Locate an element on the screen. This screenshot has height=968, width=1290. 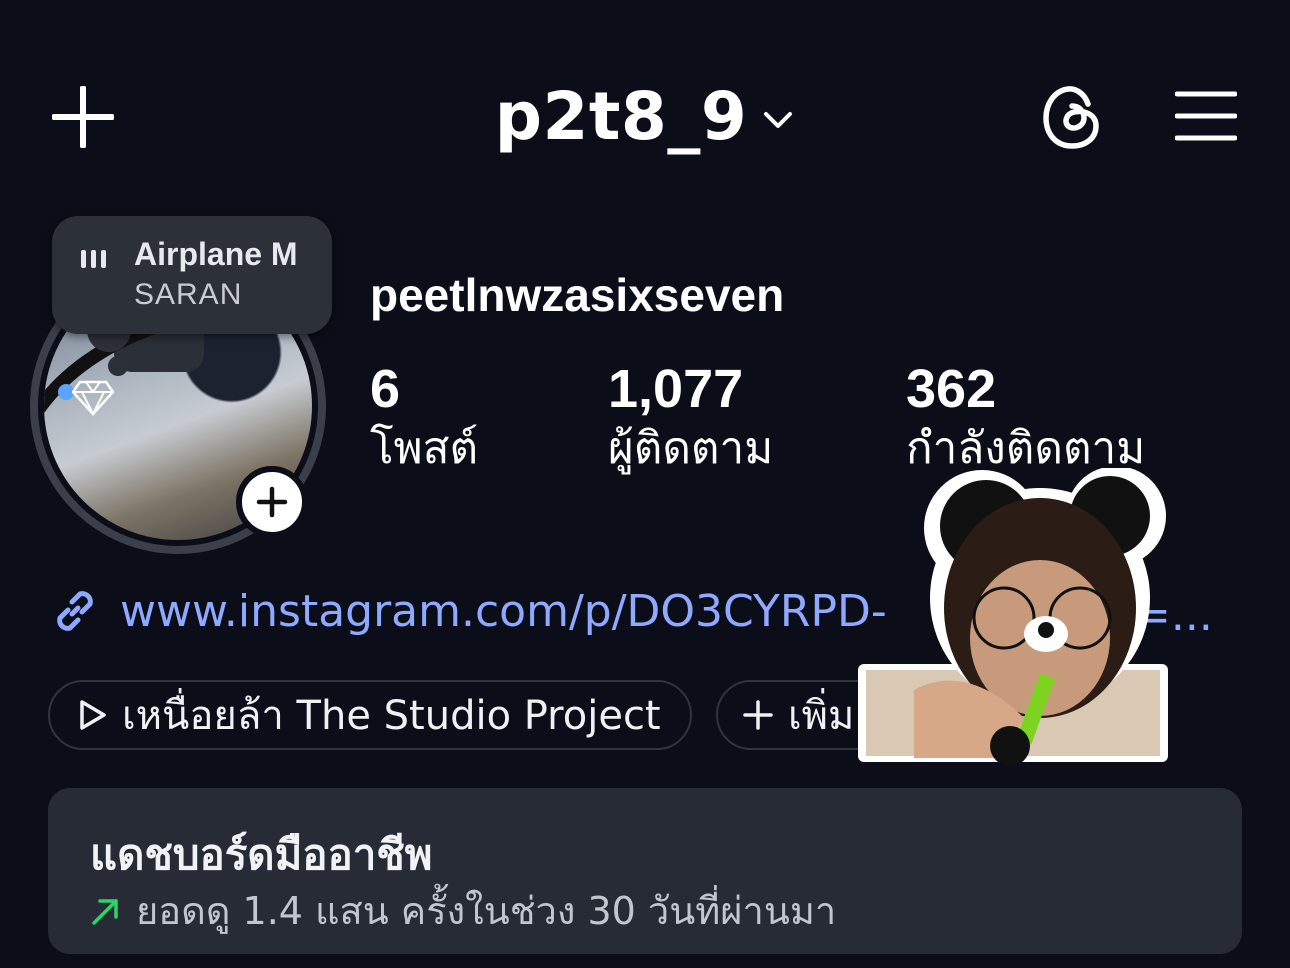
bio-link-text: www.instagram.com/p/DO3CYRPD- is located at coordinates (503, 611).